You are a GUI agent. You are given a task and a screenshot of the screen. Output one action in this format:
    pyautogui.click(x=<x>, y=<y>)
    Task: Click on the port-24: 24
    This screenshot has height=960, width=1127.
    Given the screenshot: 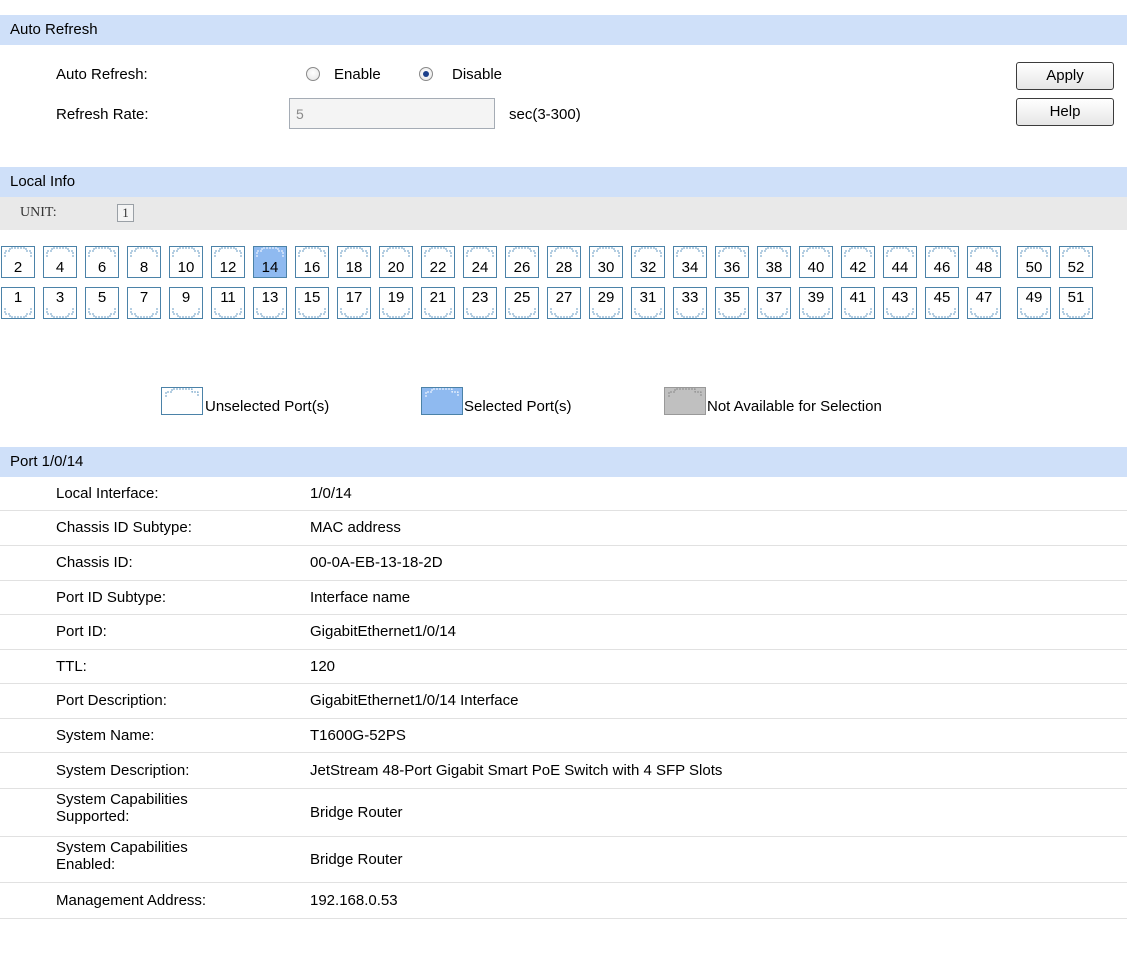 What is the action you would take?
    pyautogui.click(x=480, y=262)
    